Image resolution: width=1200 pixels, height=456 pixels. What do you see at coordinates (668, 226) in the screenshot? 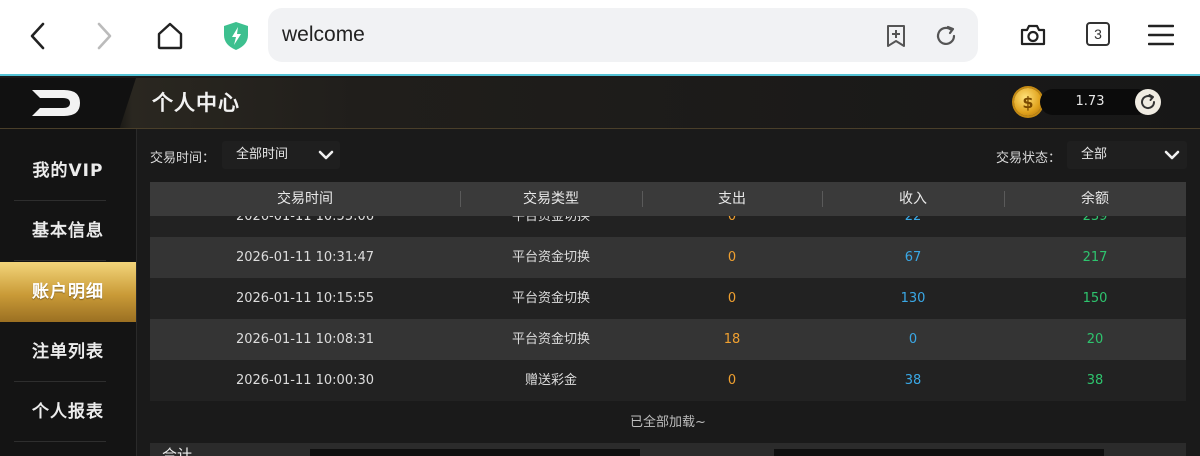
I see `table-row: 2026-01-11 10:55:06 平台资金切换 0 22 239` at bounding box center [668, 226].